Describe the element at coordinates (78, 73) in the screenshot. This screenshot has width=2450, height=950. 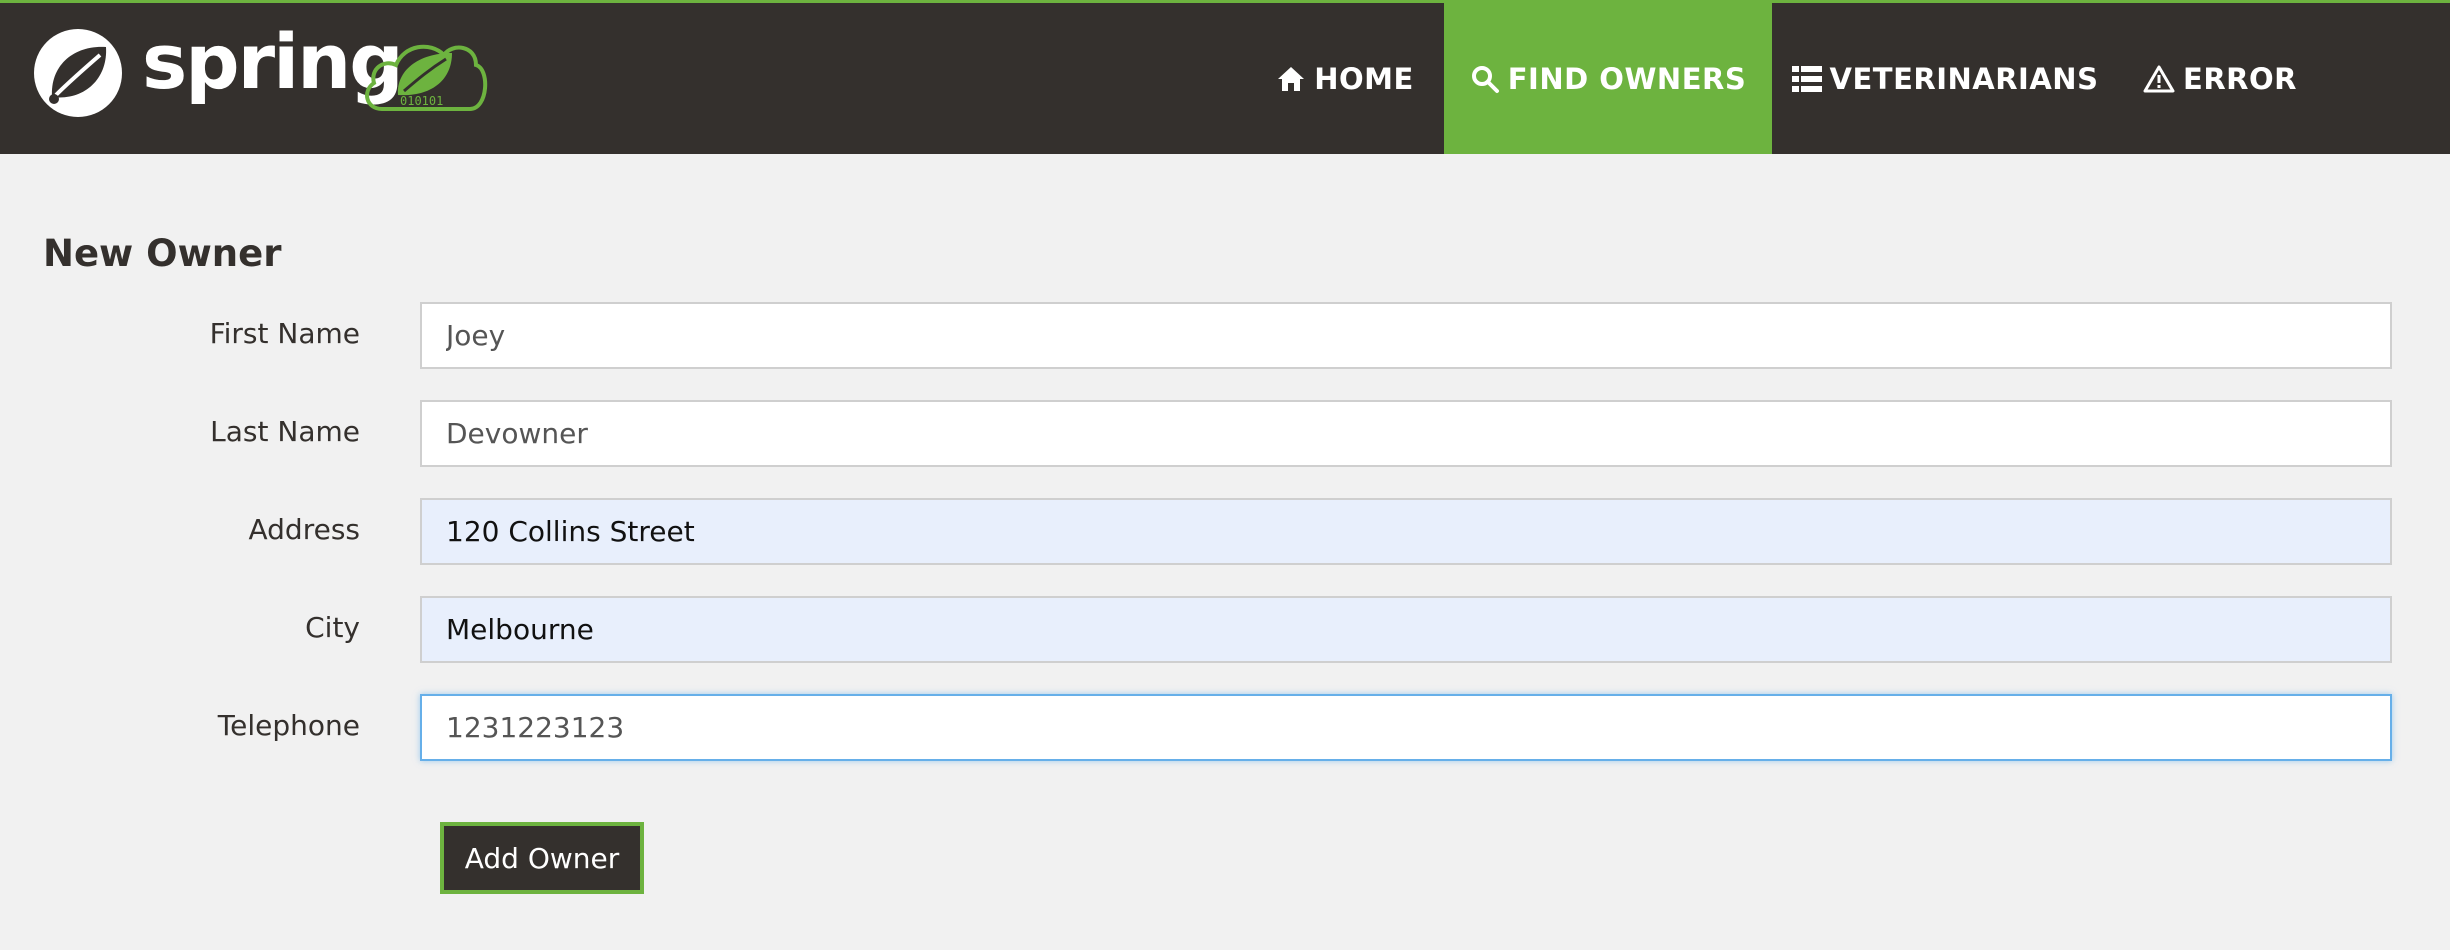
I see `spring-leaf-icon` at that location.